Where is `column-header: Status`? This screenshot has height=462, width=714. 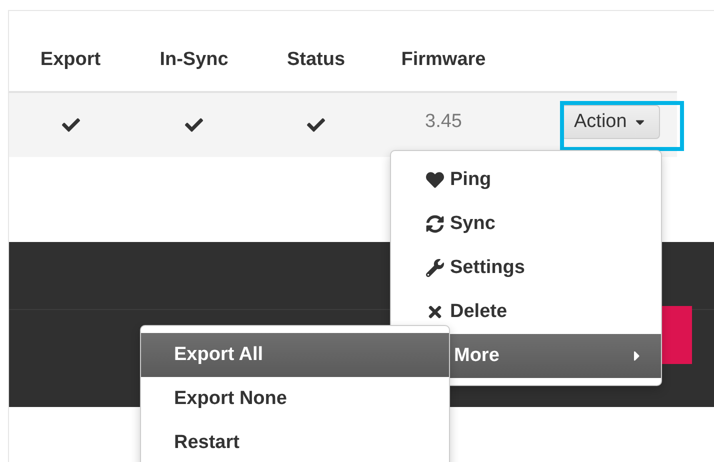 column-header: Status is located at coordinates (316, 60).